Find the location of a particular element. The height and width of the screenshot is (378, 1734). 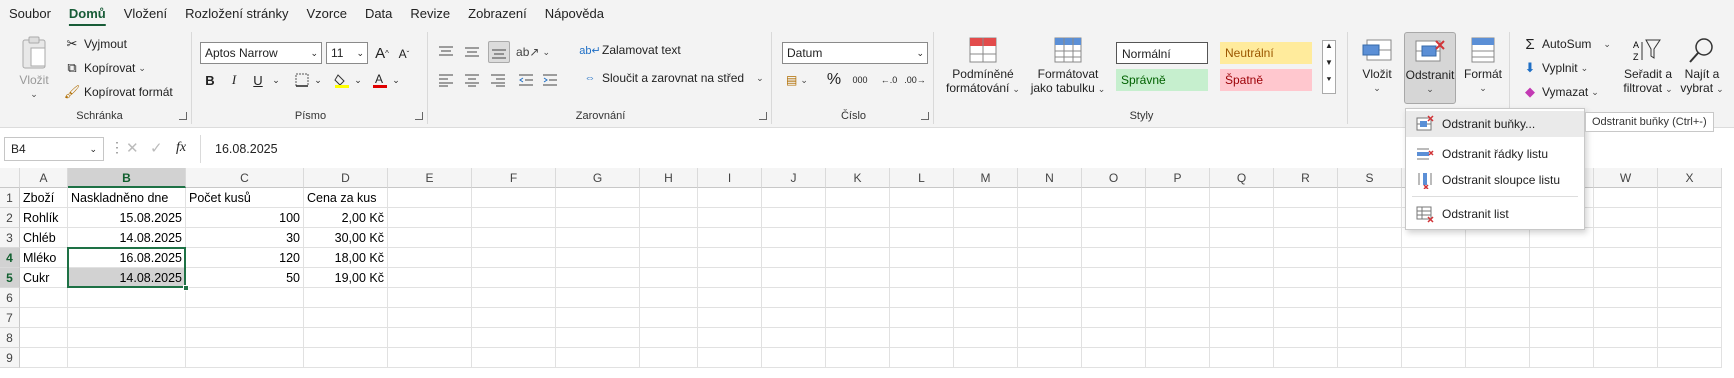

cell-q6 is located at coordinates (1242, 298).